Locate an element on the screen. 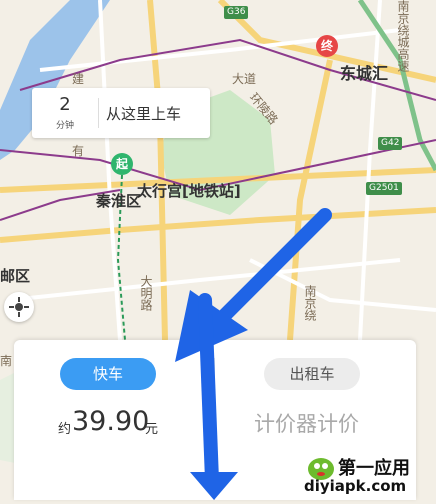 This screenshot has width=436, height=504. meter-fare-text: 计价器计价 is located at coordinates (306, 424).